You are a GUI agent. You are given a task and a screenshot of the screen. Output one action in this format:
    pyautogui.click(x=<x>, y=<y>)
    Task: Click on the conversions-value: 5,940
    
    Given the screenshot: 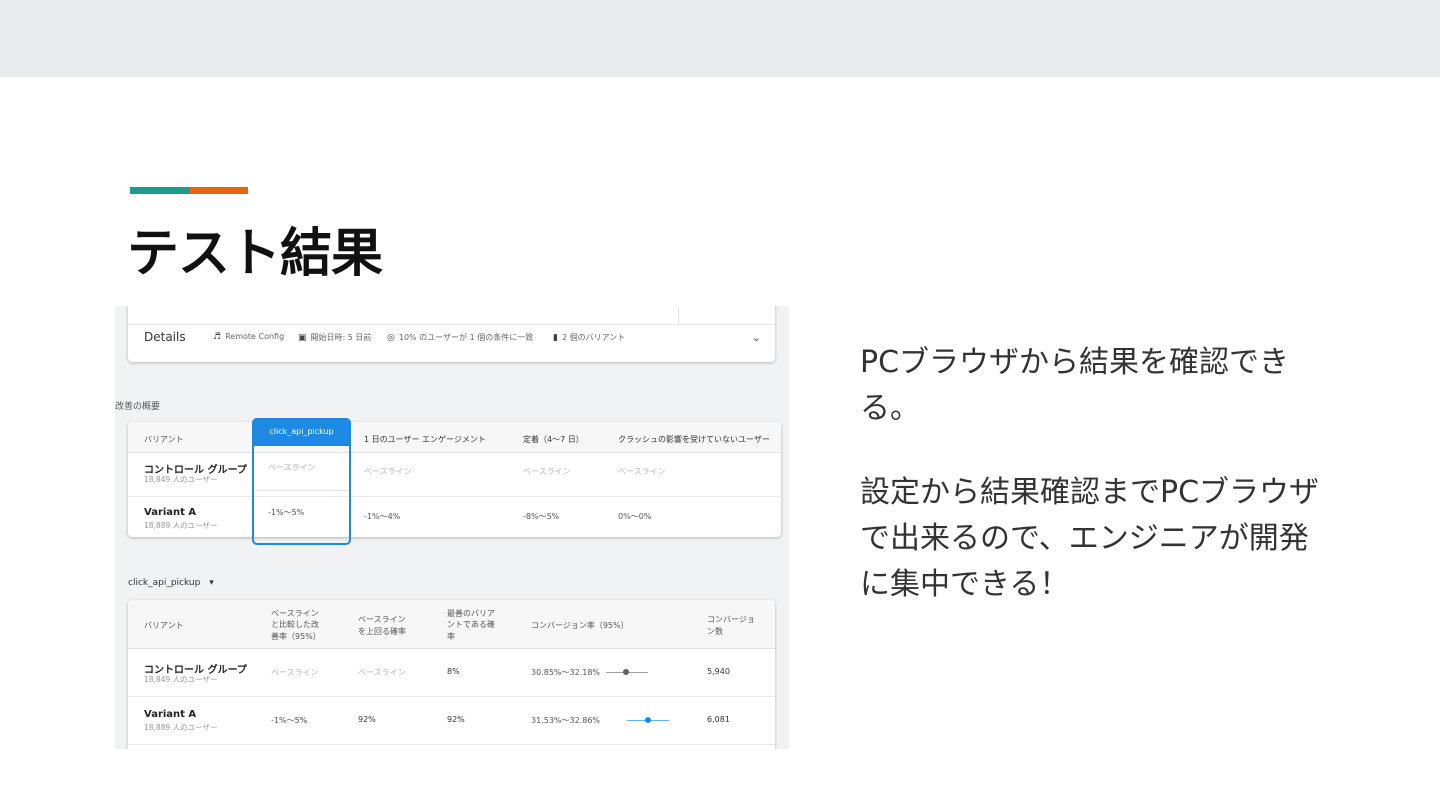 What is the action you would take?
    pyautogui.click(x=718, y=671)
    